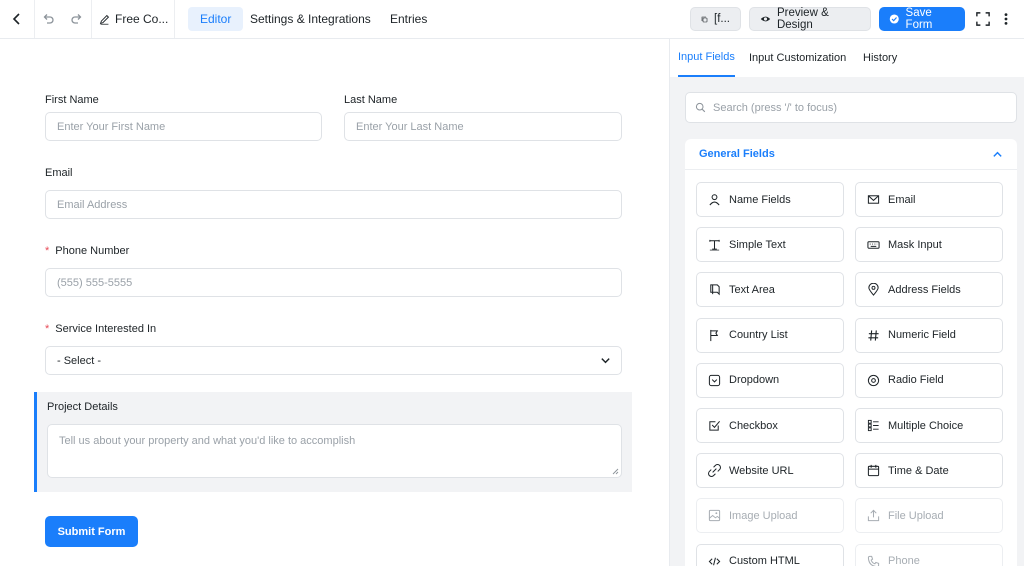  What do you see at coordinates (922, 335) in the screenshot?
I see `field-button-label: Numeric Field` at bounding box center [922, 335].